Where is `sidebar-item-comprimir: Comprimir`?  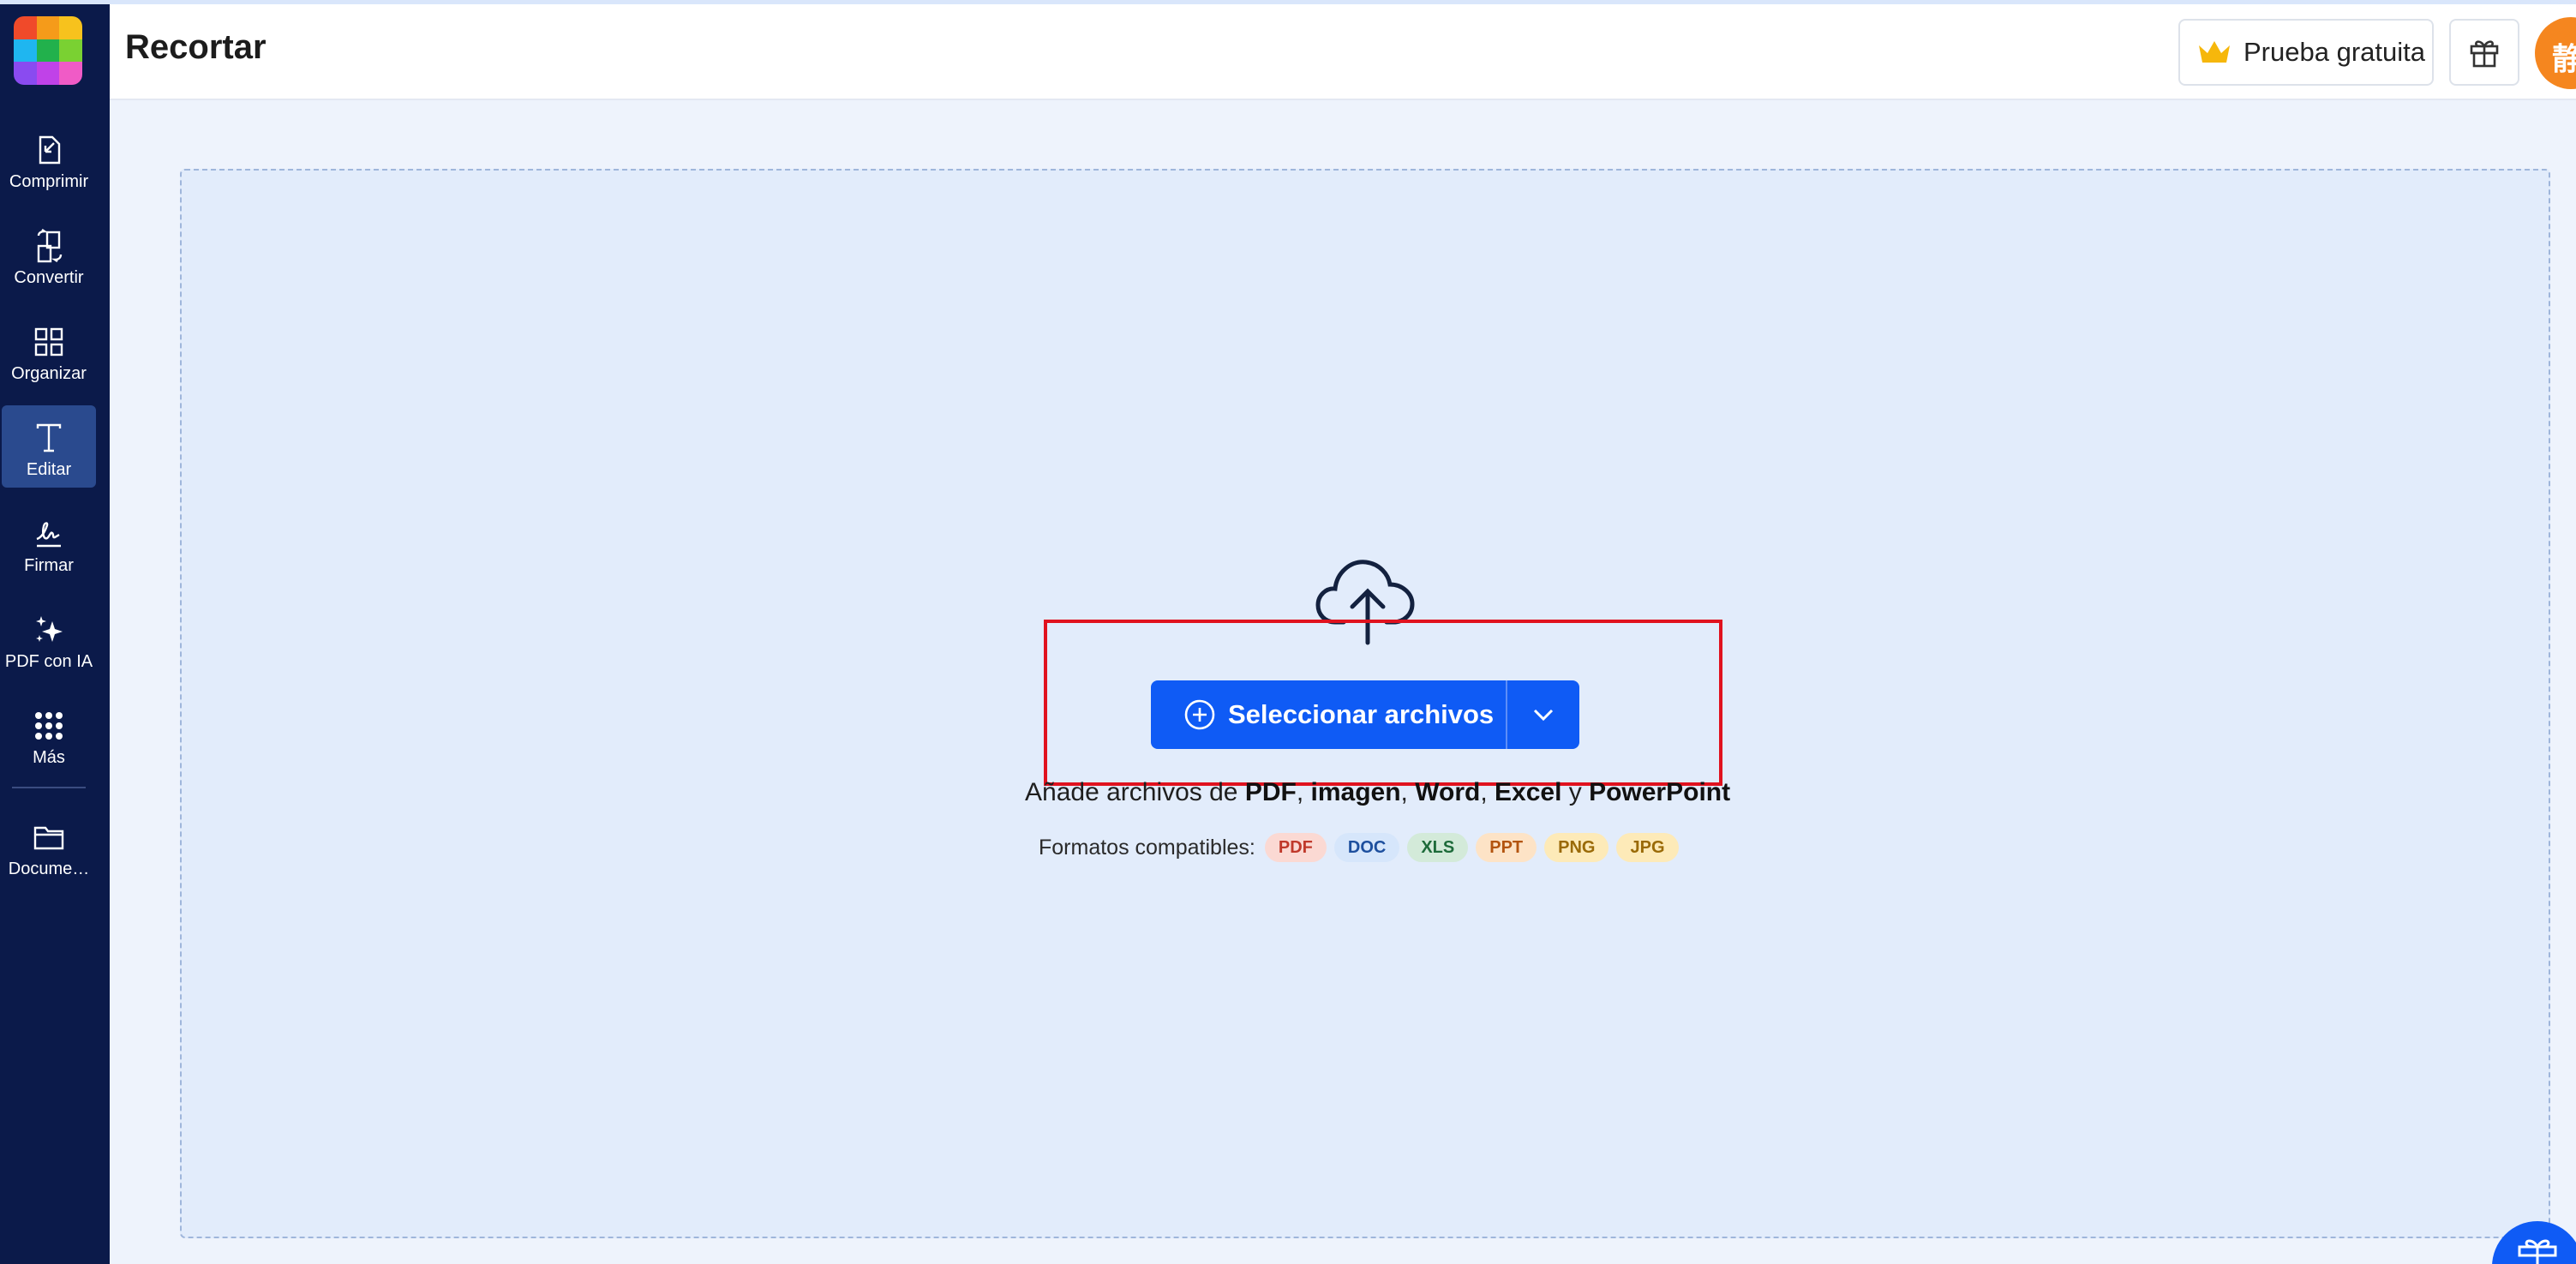 sidebar-item-comprimir: Comprimir is located at coordinates (49, 158).